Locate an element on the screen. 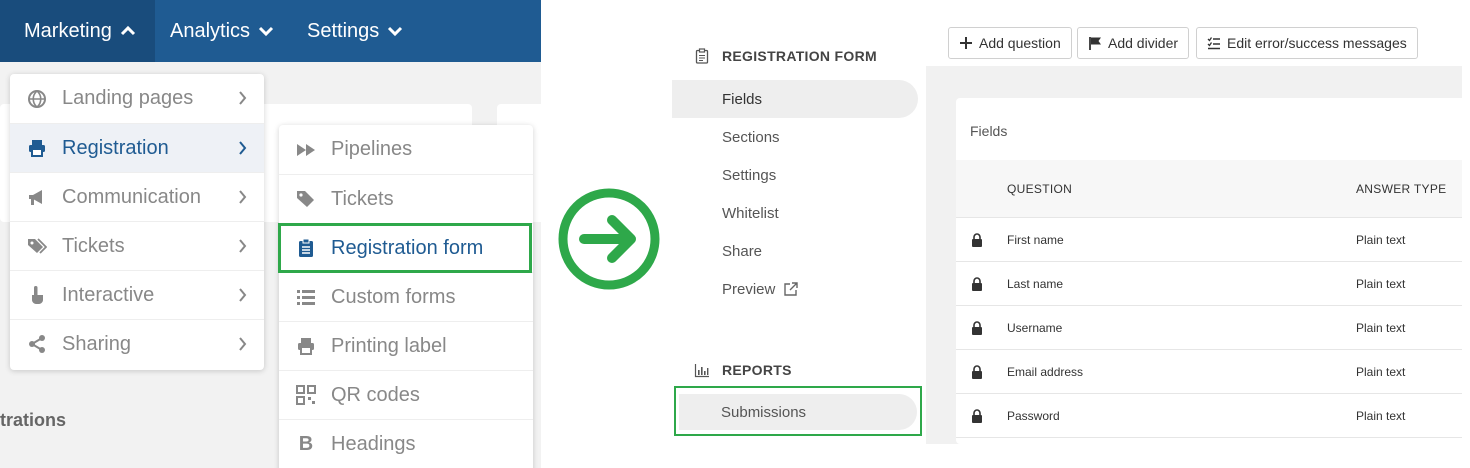 Image resolution: width=1470 pixels, height=468 pixels. button-label: Edit error/success messages is located at coordinates (1317, 43).